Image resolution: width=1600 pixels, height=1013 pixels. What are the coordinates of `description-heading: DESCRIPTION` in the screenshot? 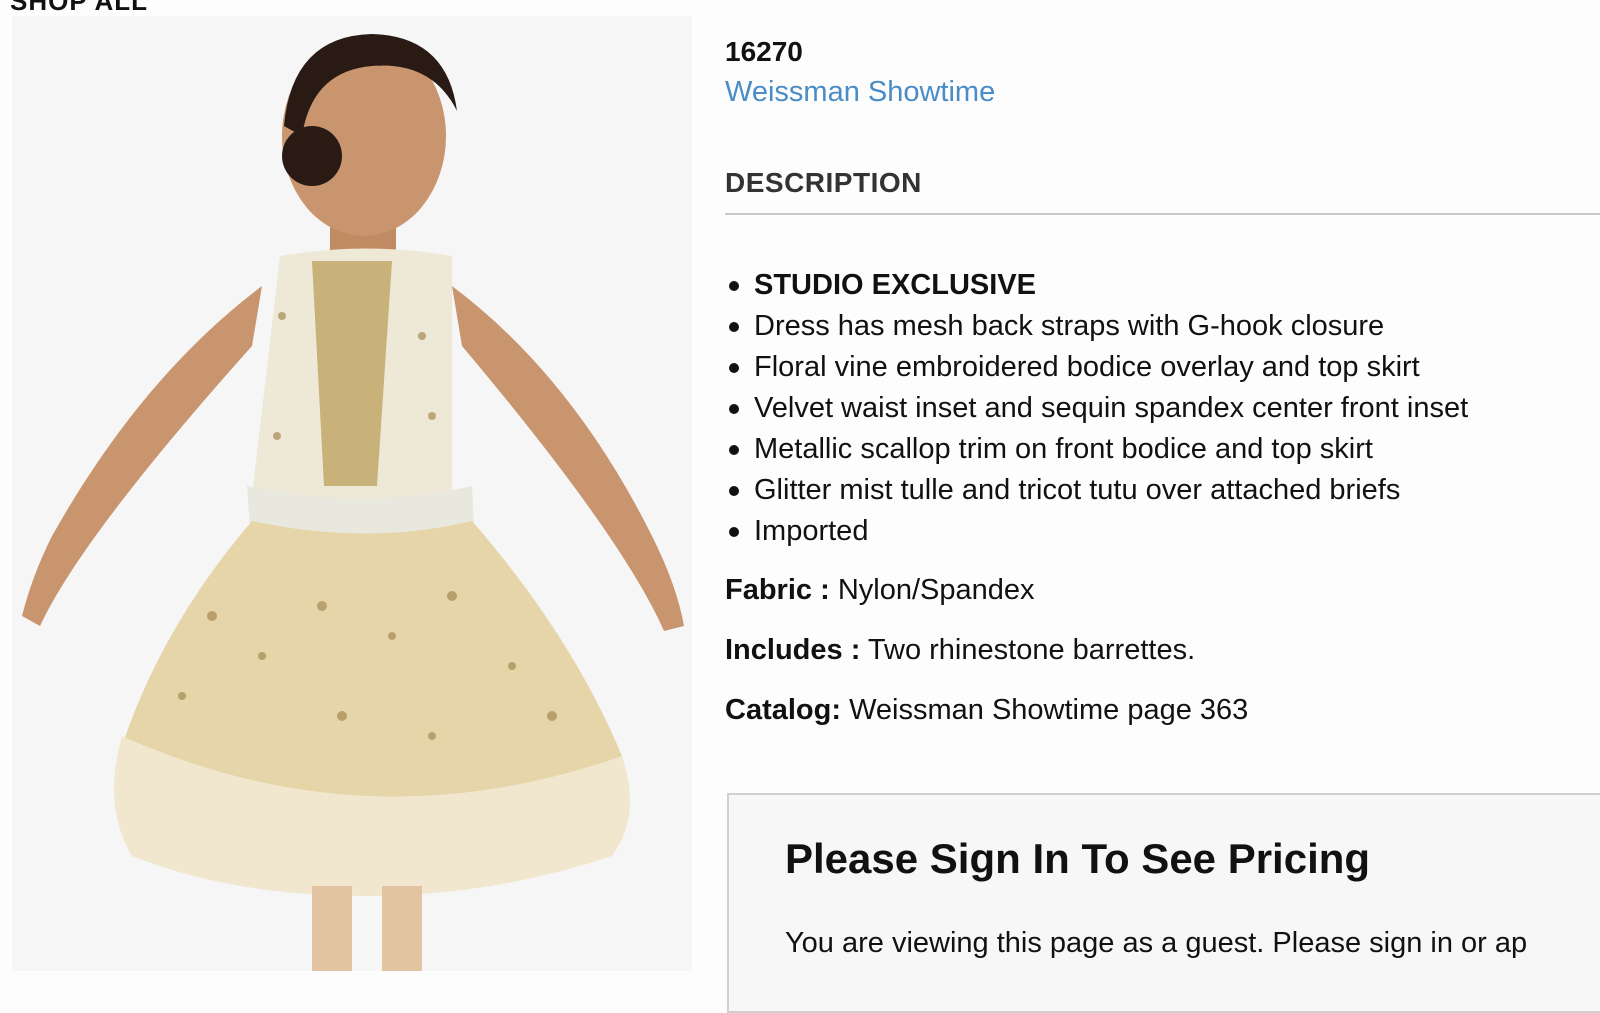 It's located at (1162, 191).